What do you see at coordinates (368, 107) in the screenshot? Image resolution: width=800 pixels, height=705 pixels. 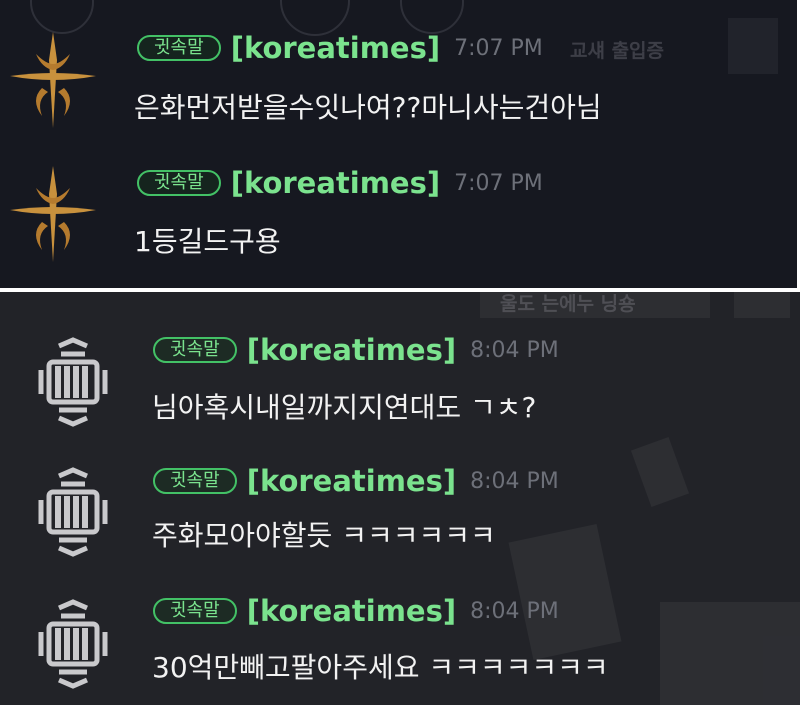 I see `message-text: 은화먼저받을수잇나여??마니사는건아님` at bounding box center [368, 107].